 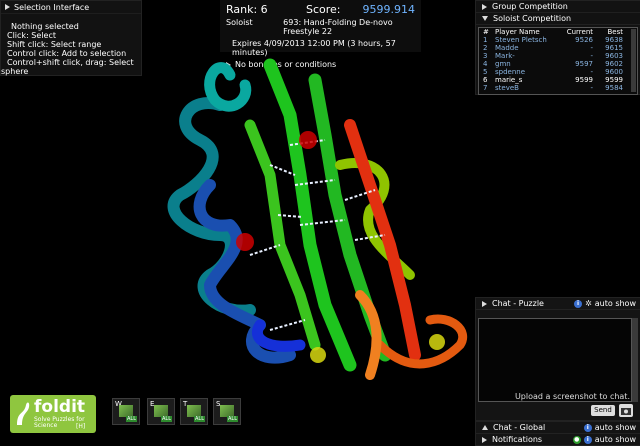 What do you see at coordinates (558, 304) in the screenshot?
I see `chat-puzzle-header: Chat - Puzzle i ✲ auto show` at bounding box center [558, 304].